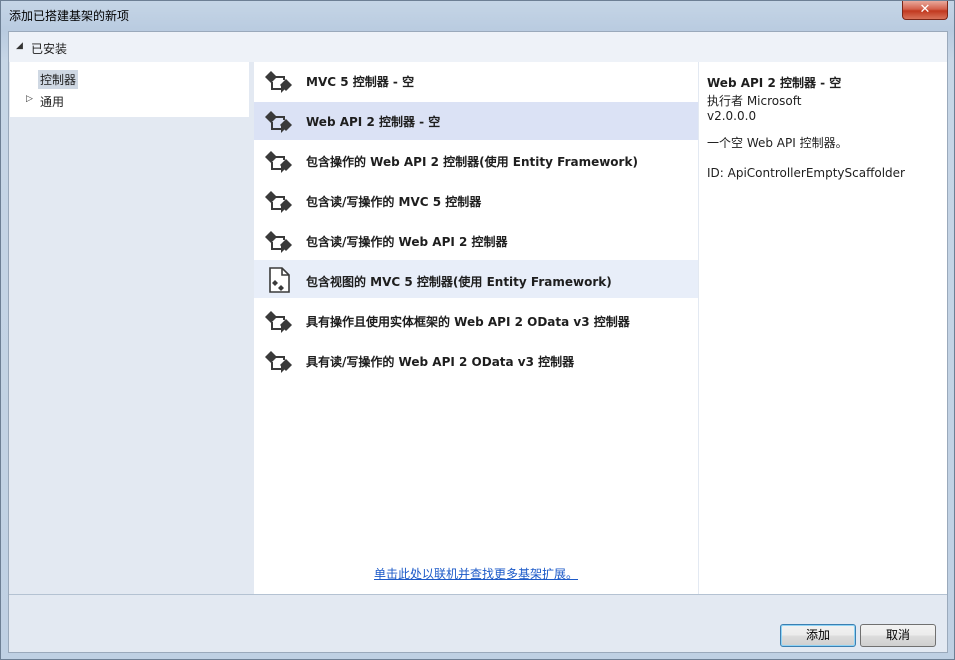 This screenshot has width=955, height=660. I want to click on collapse-arrow-icon: ◢, so click(19, 46).